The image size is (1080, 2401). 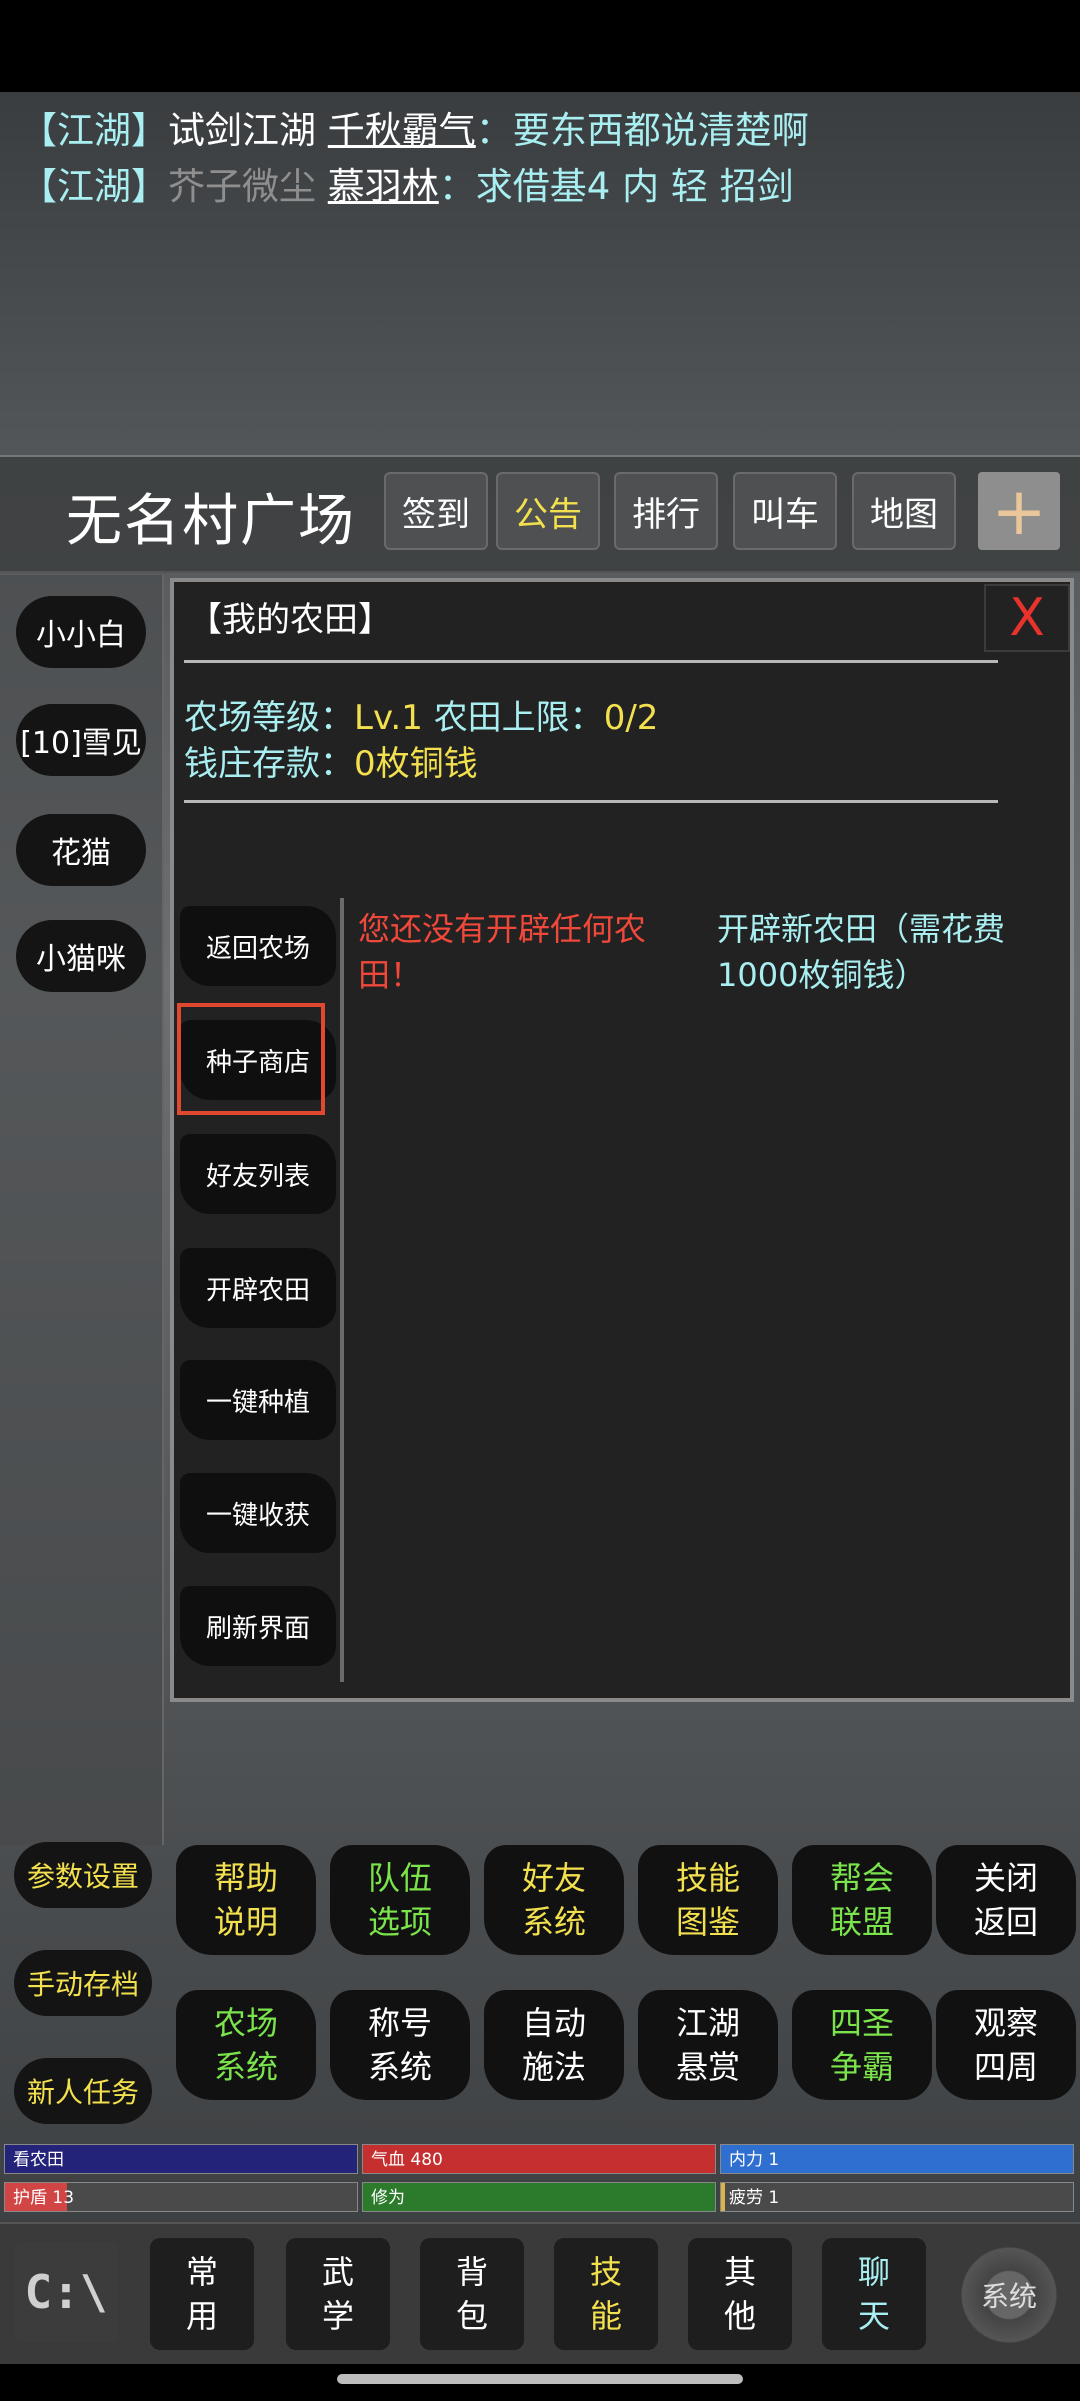 What do you see at coordinates (861, 1922) in the screenshot?
I see `label: 联盟` at bounding box center [861, 1922].